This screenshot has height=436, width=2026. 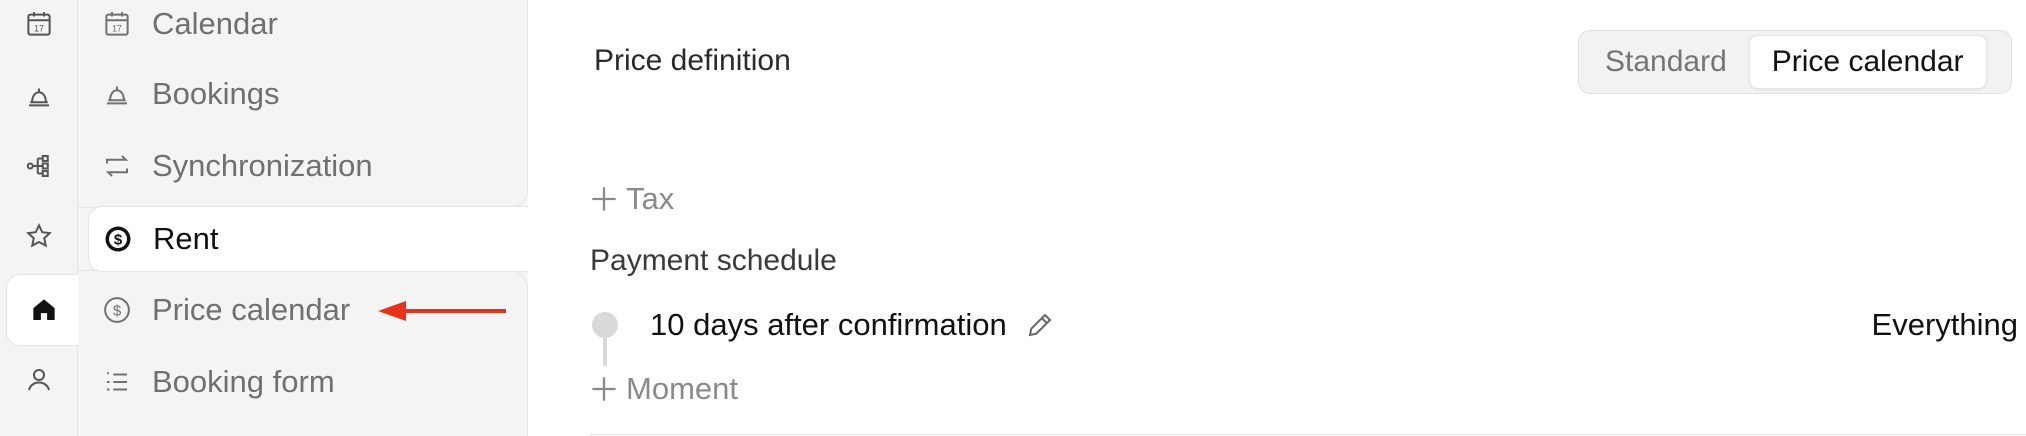 I want to click on moment-row: 10 days after confirmation, so click(x=852, y=325).